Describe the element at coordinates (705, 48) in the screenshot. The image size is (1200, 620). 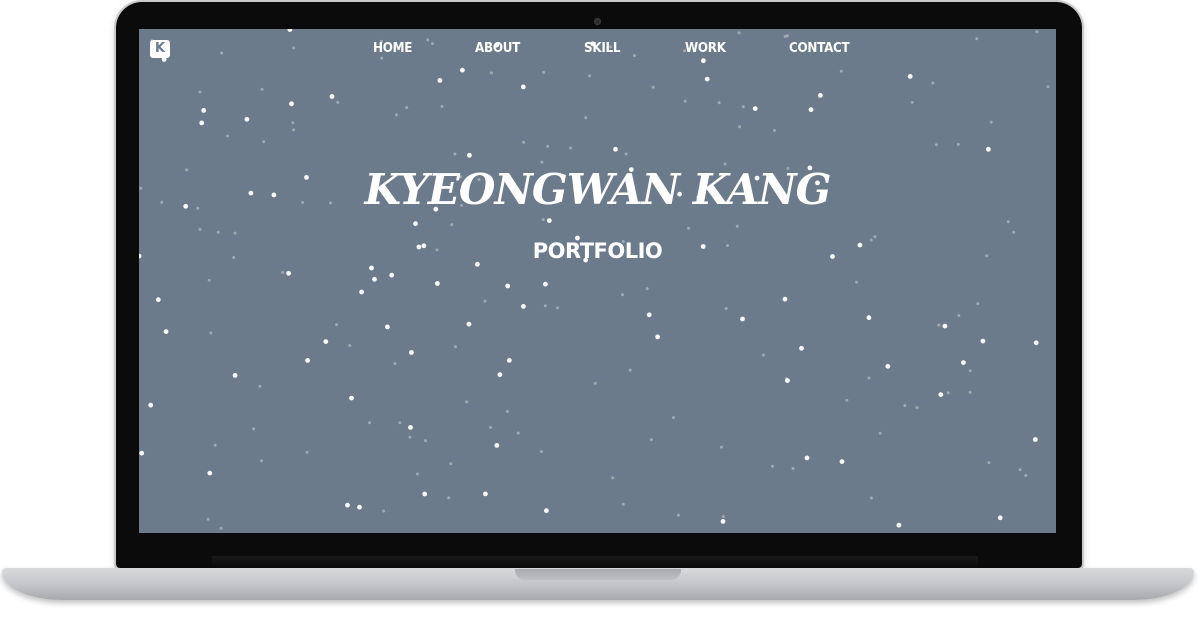
I see `nav-work: WORK` at that location.